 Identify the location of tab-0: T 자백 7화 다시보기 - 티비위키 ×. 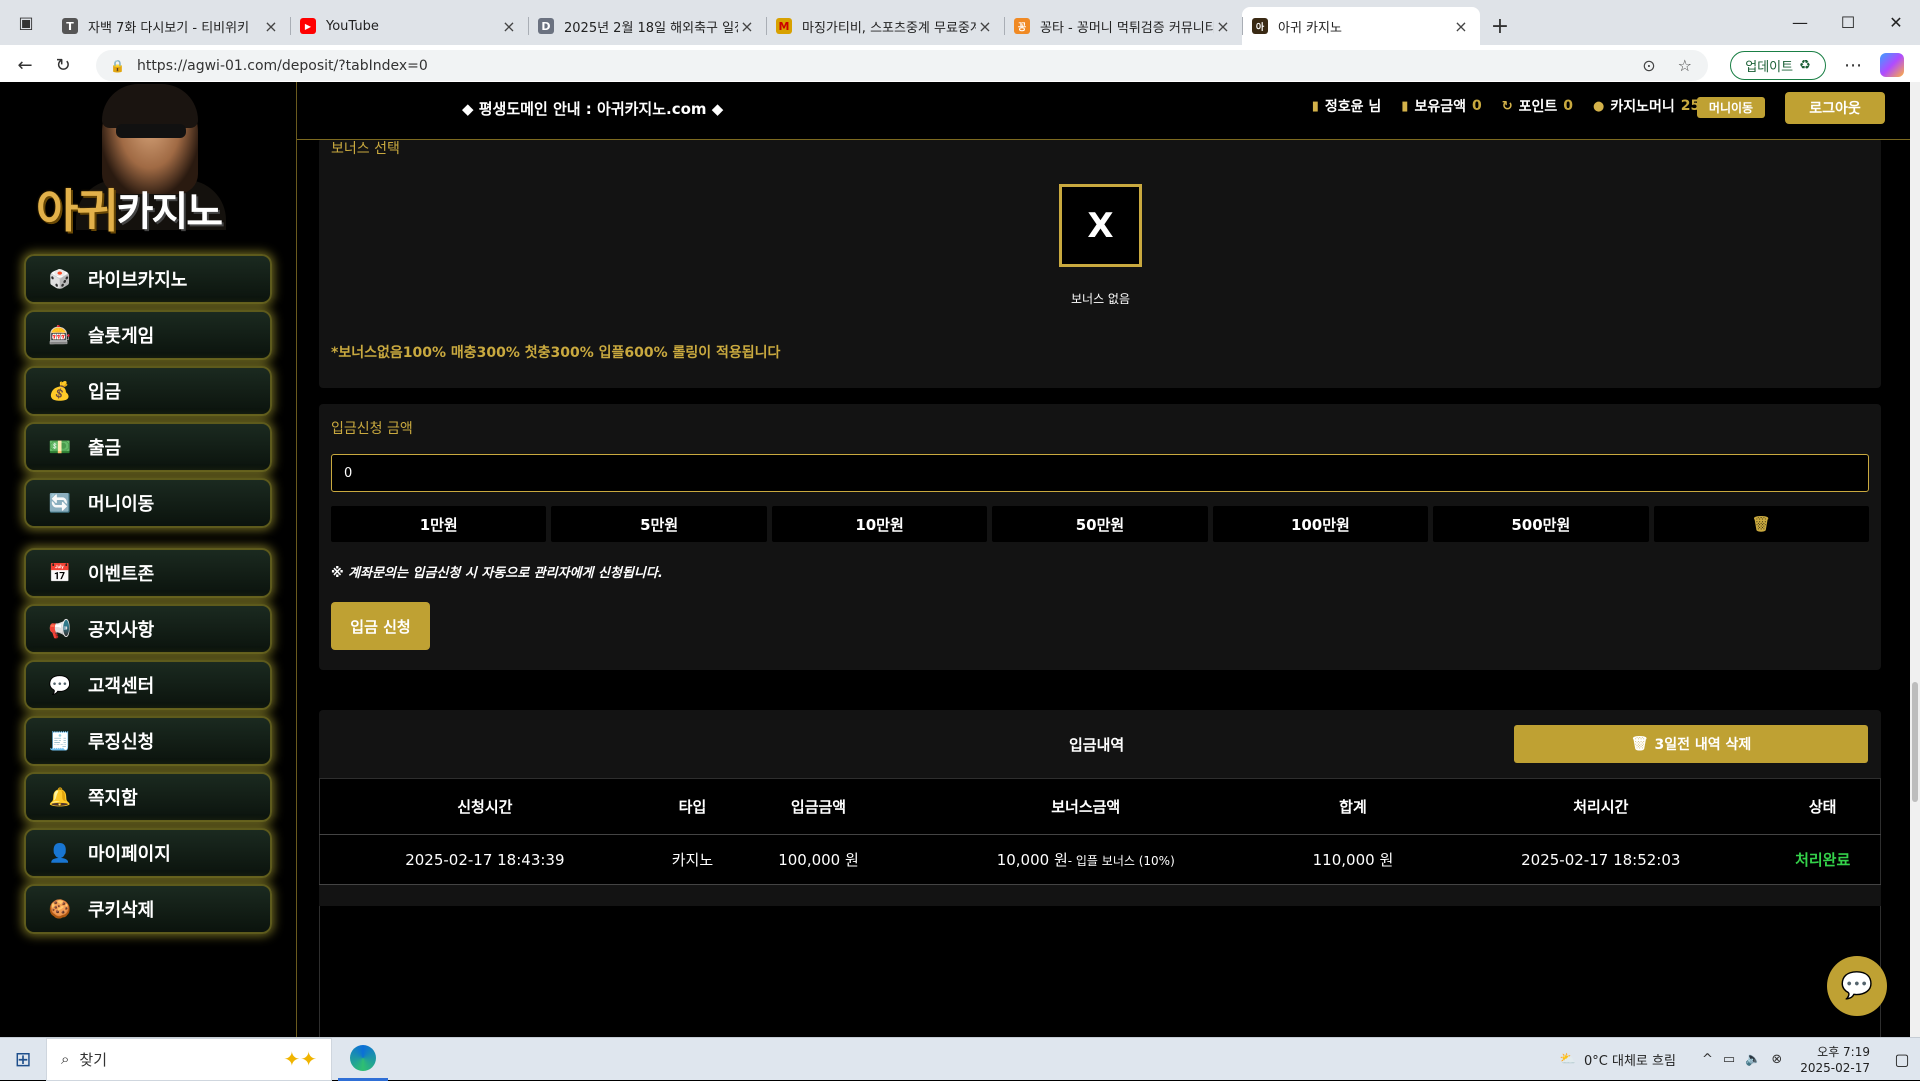
(171, 26).